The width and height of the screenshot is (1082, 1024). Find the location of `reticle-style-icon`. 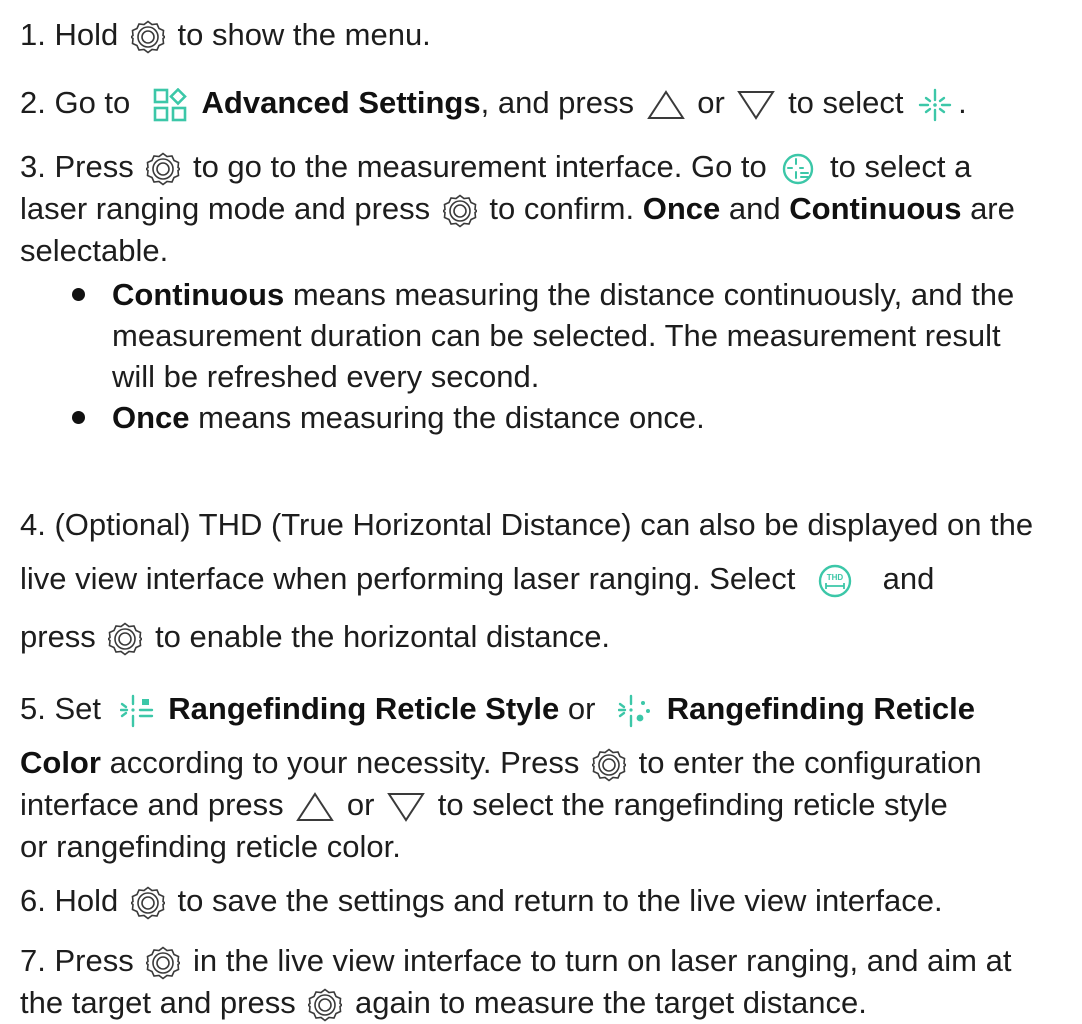

reticle-style-icon is located at coordinates (136, 711).